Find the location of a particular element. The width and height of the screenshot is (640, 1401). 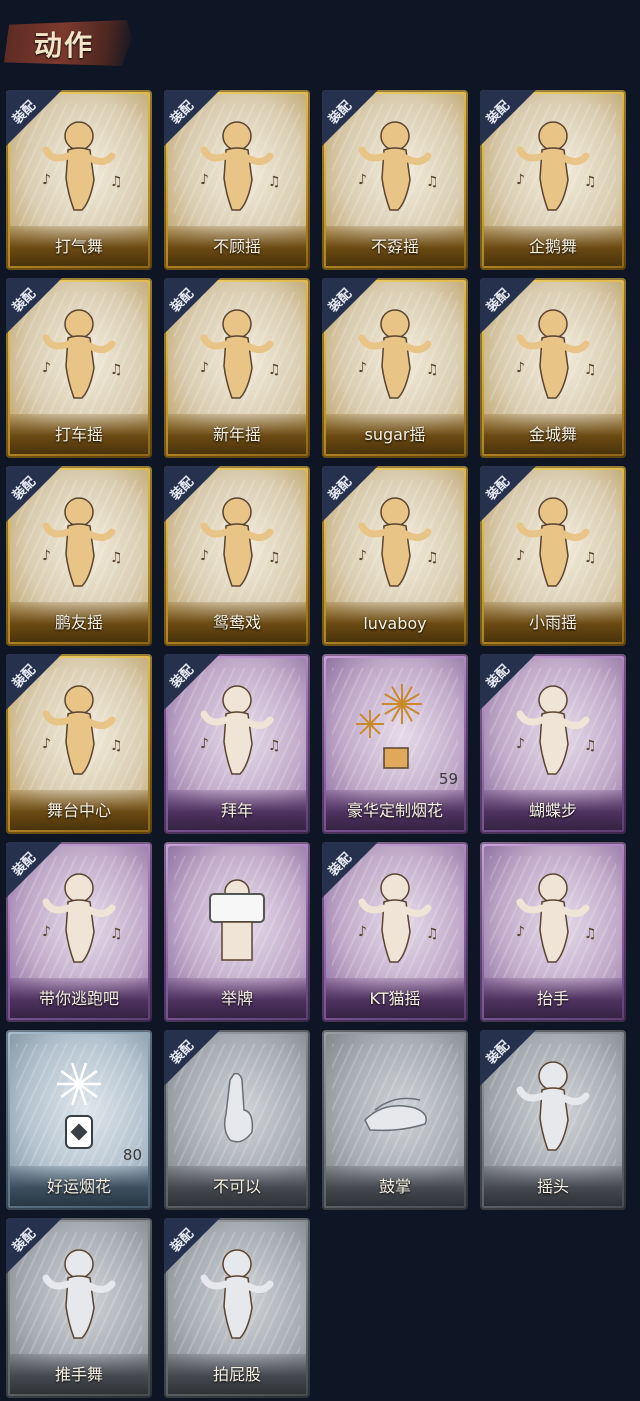

emote-card: ♪ ♫ 小雨摇 装配 is located at coordinates (553, 556).